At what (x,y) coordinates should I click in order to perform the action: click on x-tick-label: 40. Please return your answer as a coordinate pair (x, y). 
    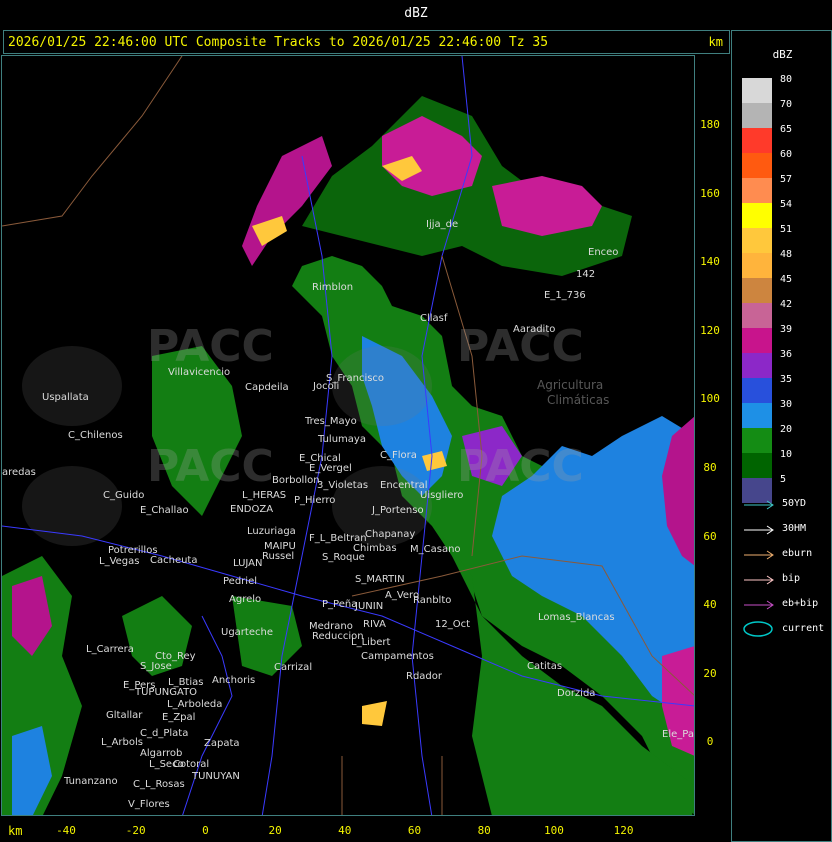
    Looking at the image, I should click on (345, 830).